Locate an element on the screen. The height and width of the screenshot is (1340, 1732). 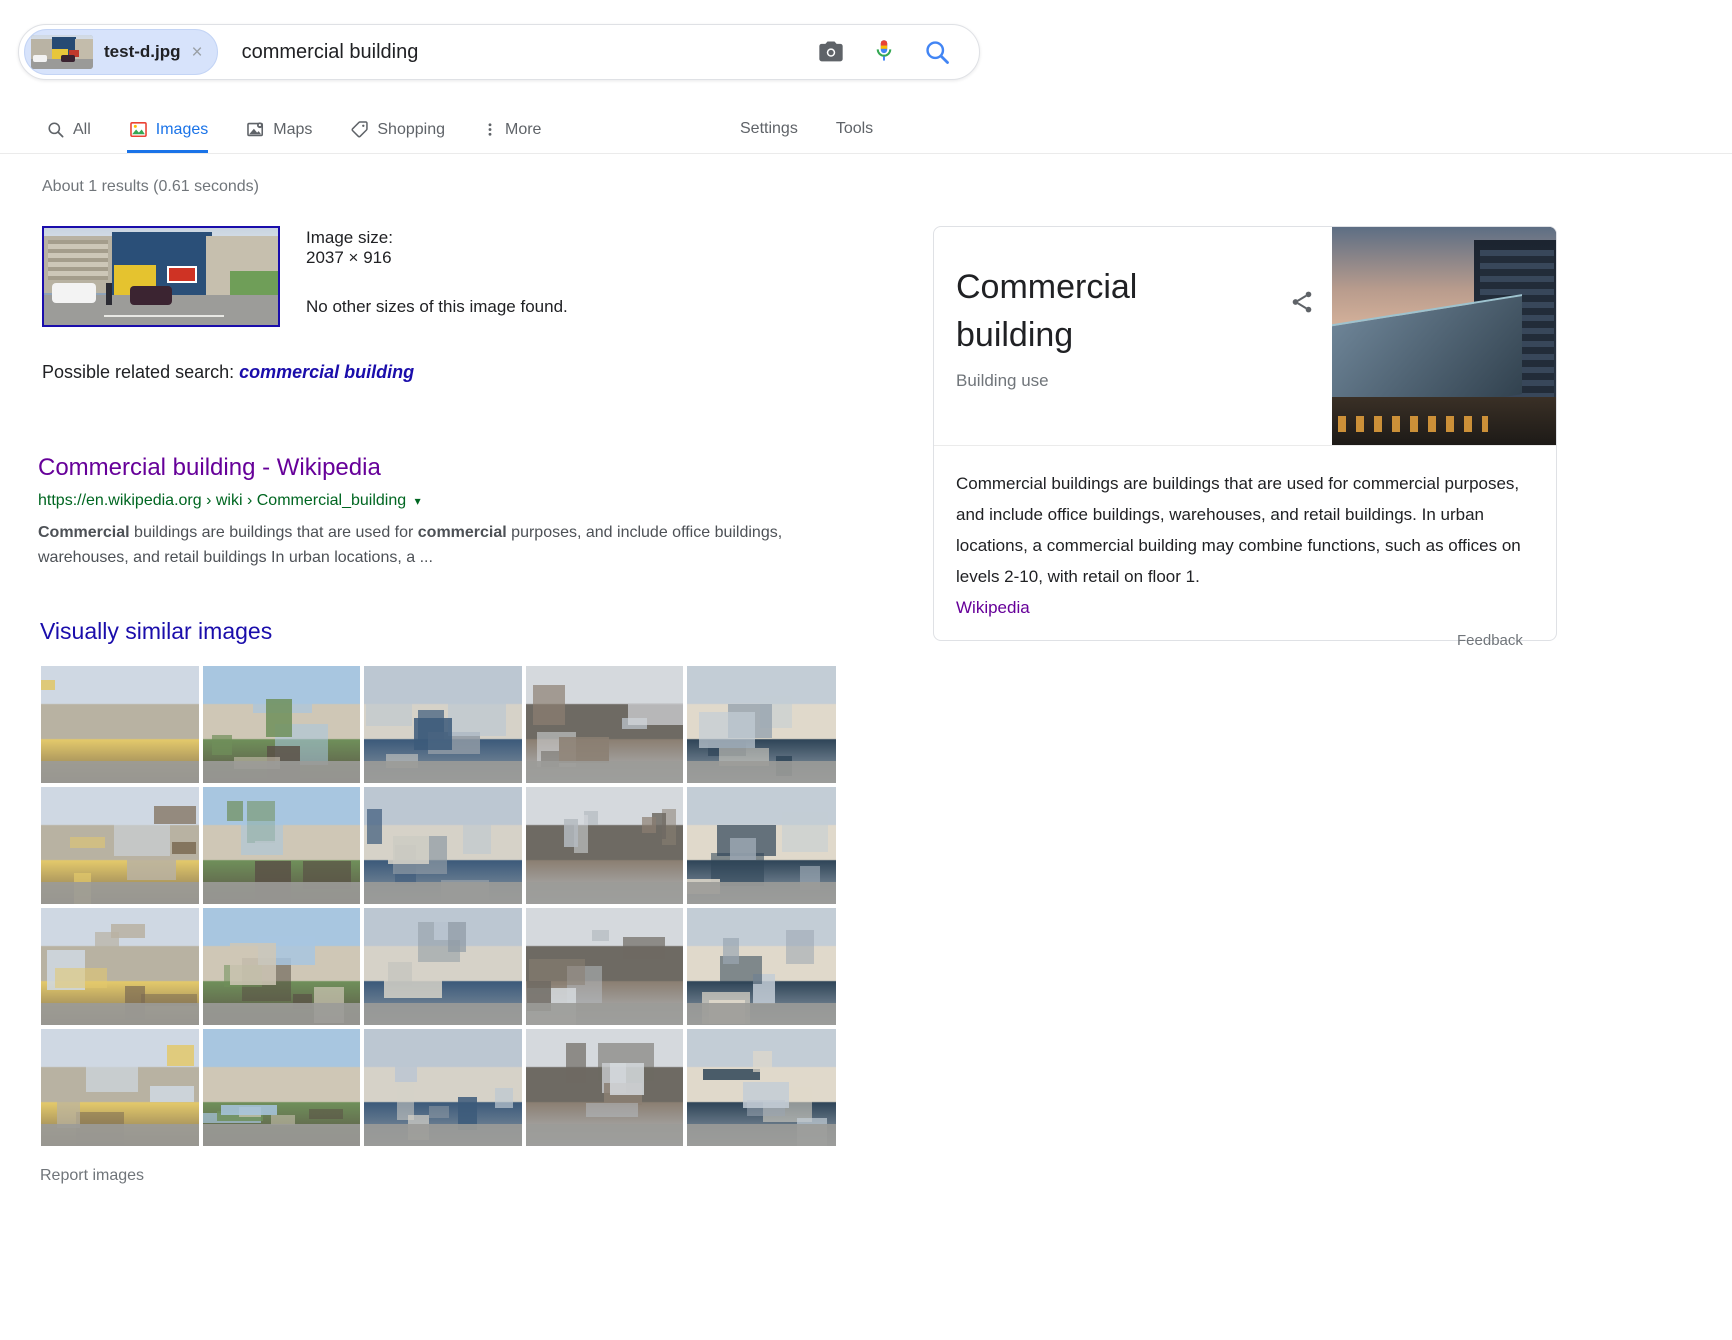
similar-image-times-square-style-street is located at coordinates (443, 966).